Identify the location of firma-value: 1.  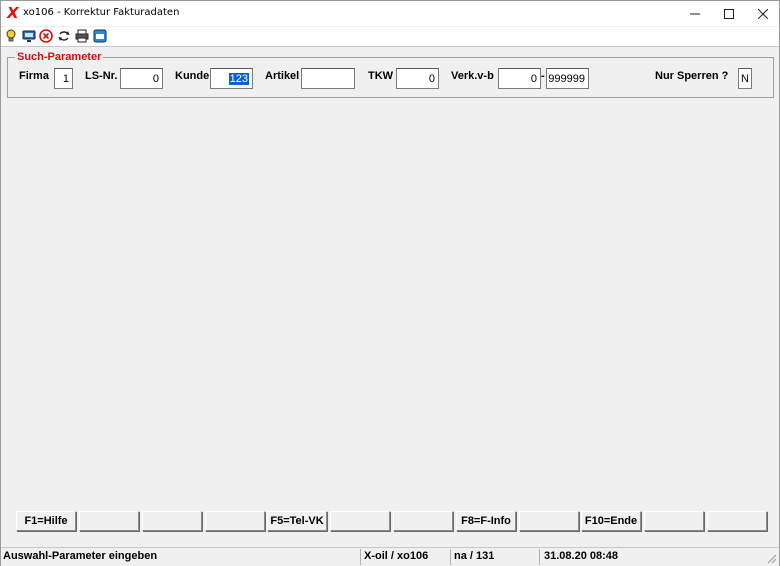
(65, 78).